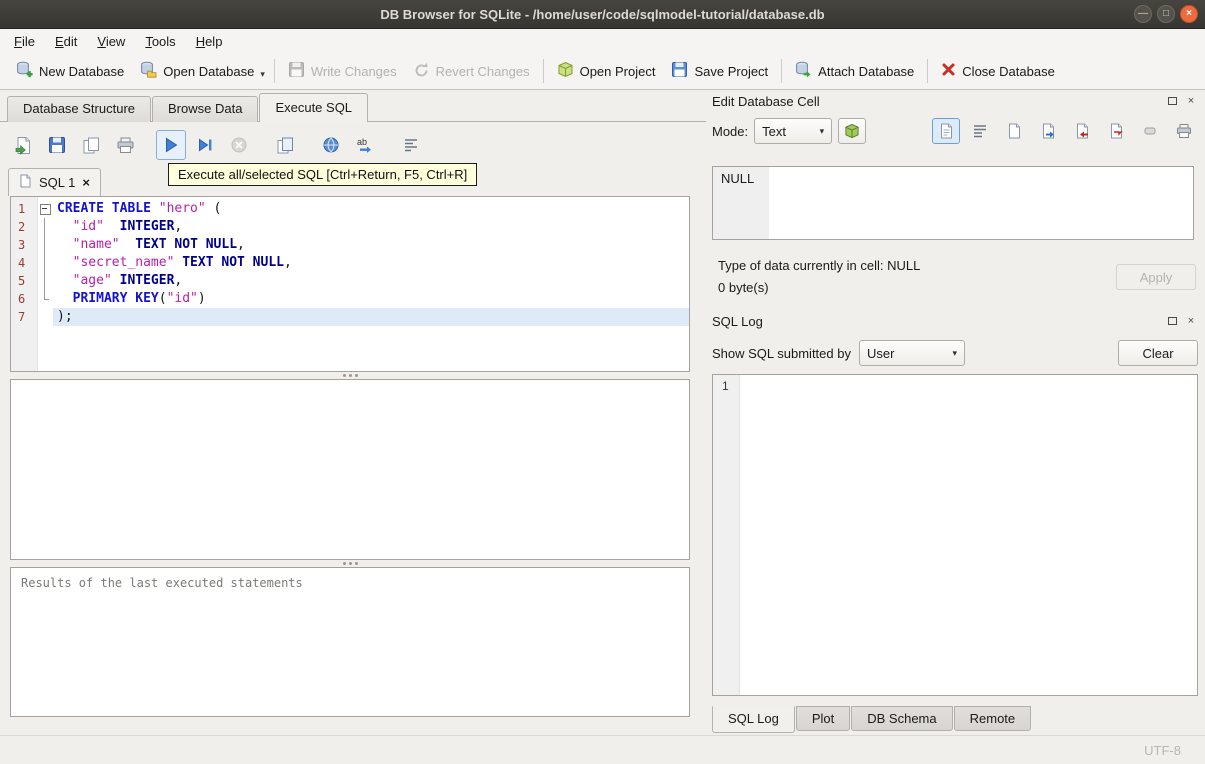  I want to click on code-line-6: 6 PRIMARY KEY("id"), so click(350, 299).